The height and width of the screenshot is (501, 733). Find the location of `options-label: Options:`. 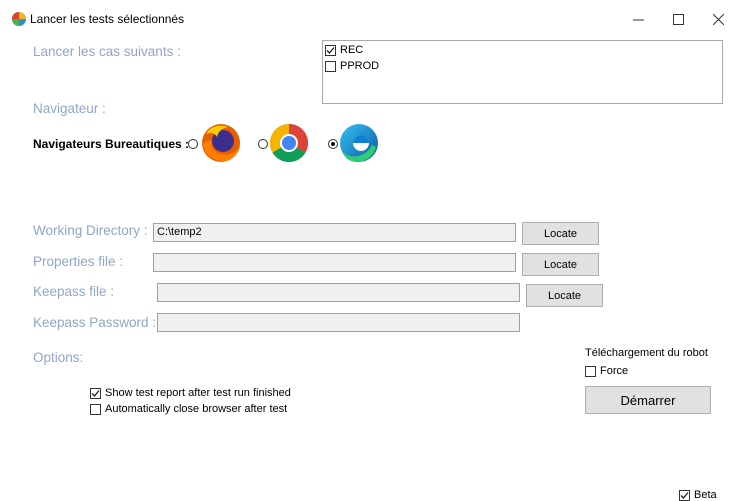

options-label: Options: is located at coordinates (58, 357).